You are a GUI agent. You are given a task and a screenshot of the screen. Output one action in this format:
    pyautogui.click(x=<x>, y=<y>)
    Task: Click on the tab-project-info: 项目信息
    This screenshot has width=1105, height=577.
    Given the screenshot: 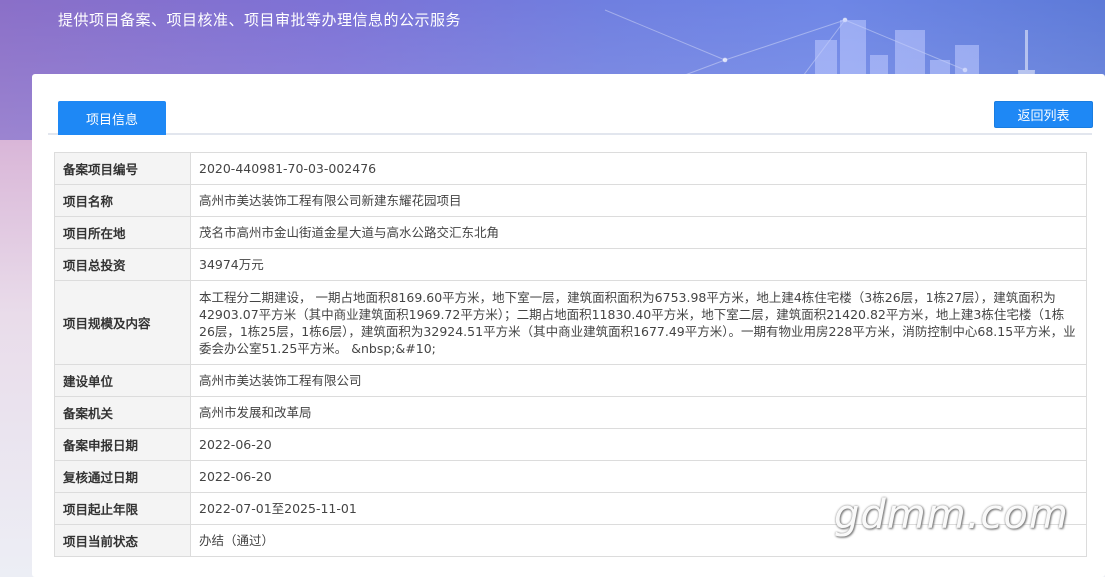 What is the action you would take?
    pyautogui.click(x=112, y=118)
    